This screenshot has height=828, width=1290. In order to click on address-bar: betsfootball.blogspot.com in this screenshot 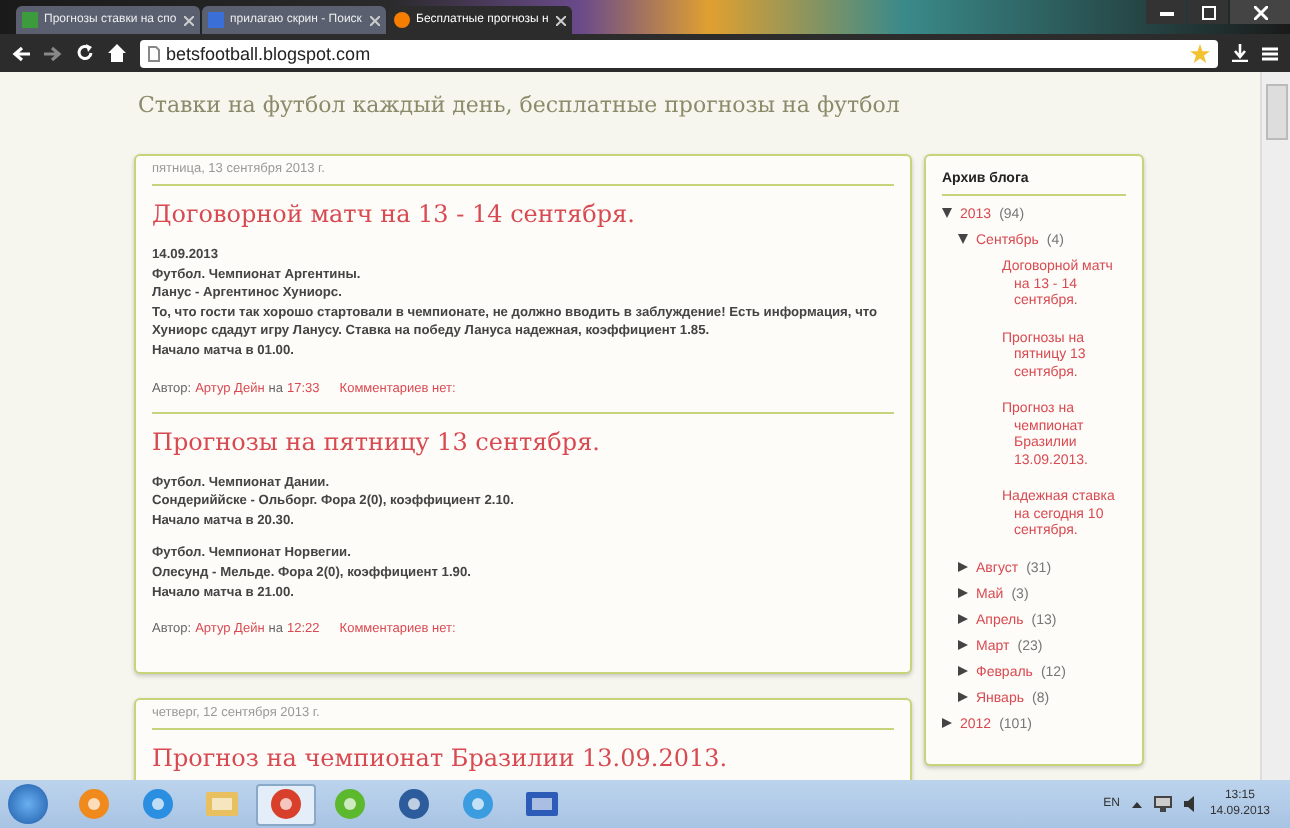, I will do `click(679, 53)`.